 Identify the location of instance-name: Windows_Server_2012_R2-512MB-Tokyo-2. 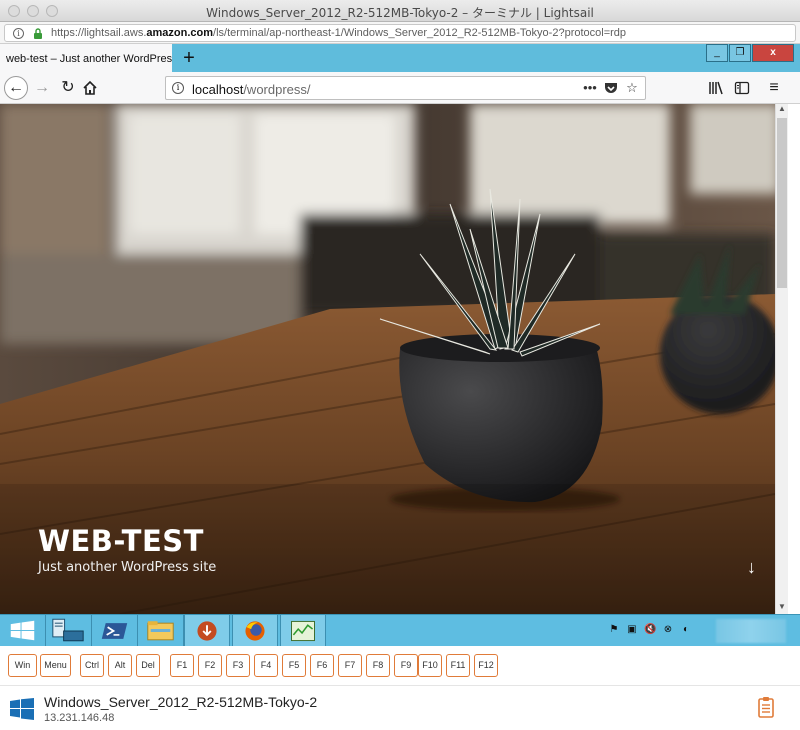
(181, 702).